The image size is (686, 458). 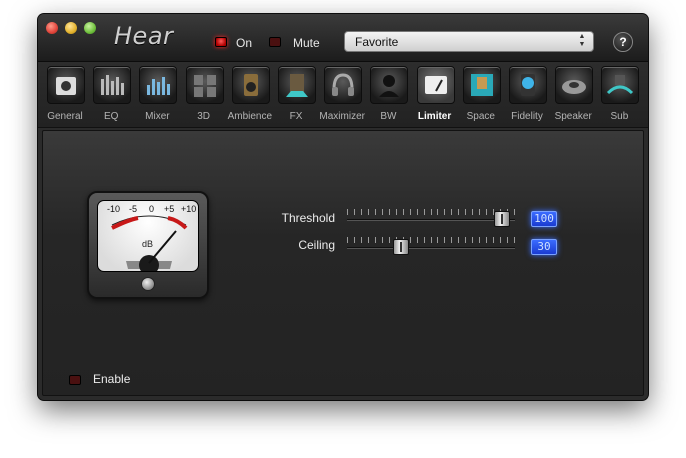 What do you see at coordinates (148, 284) in the screenshot?
I see `meter-screw-icon` at bounding box center [148, 284].